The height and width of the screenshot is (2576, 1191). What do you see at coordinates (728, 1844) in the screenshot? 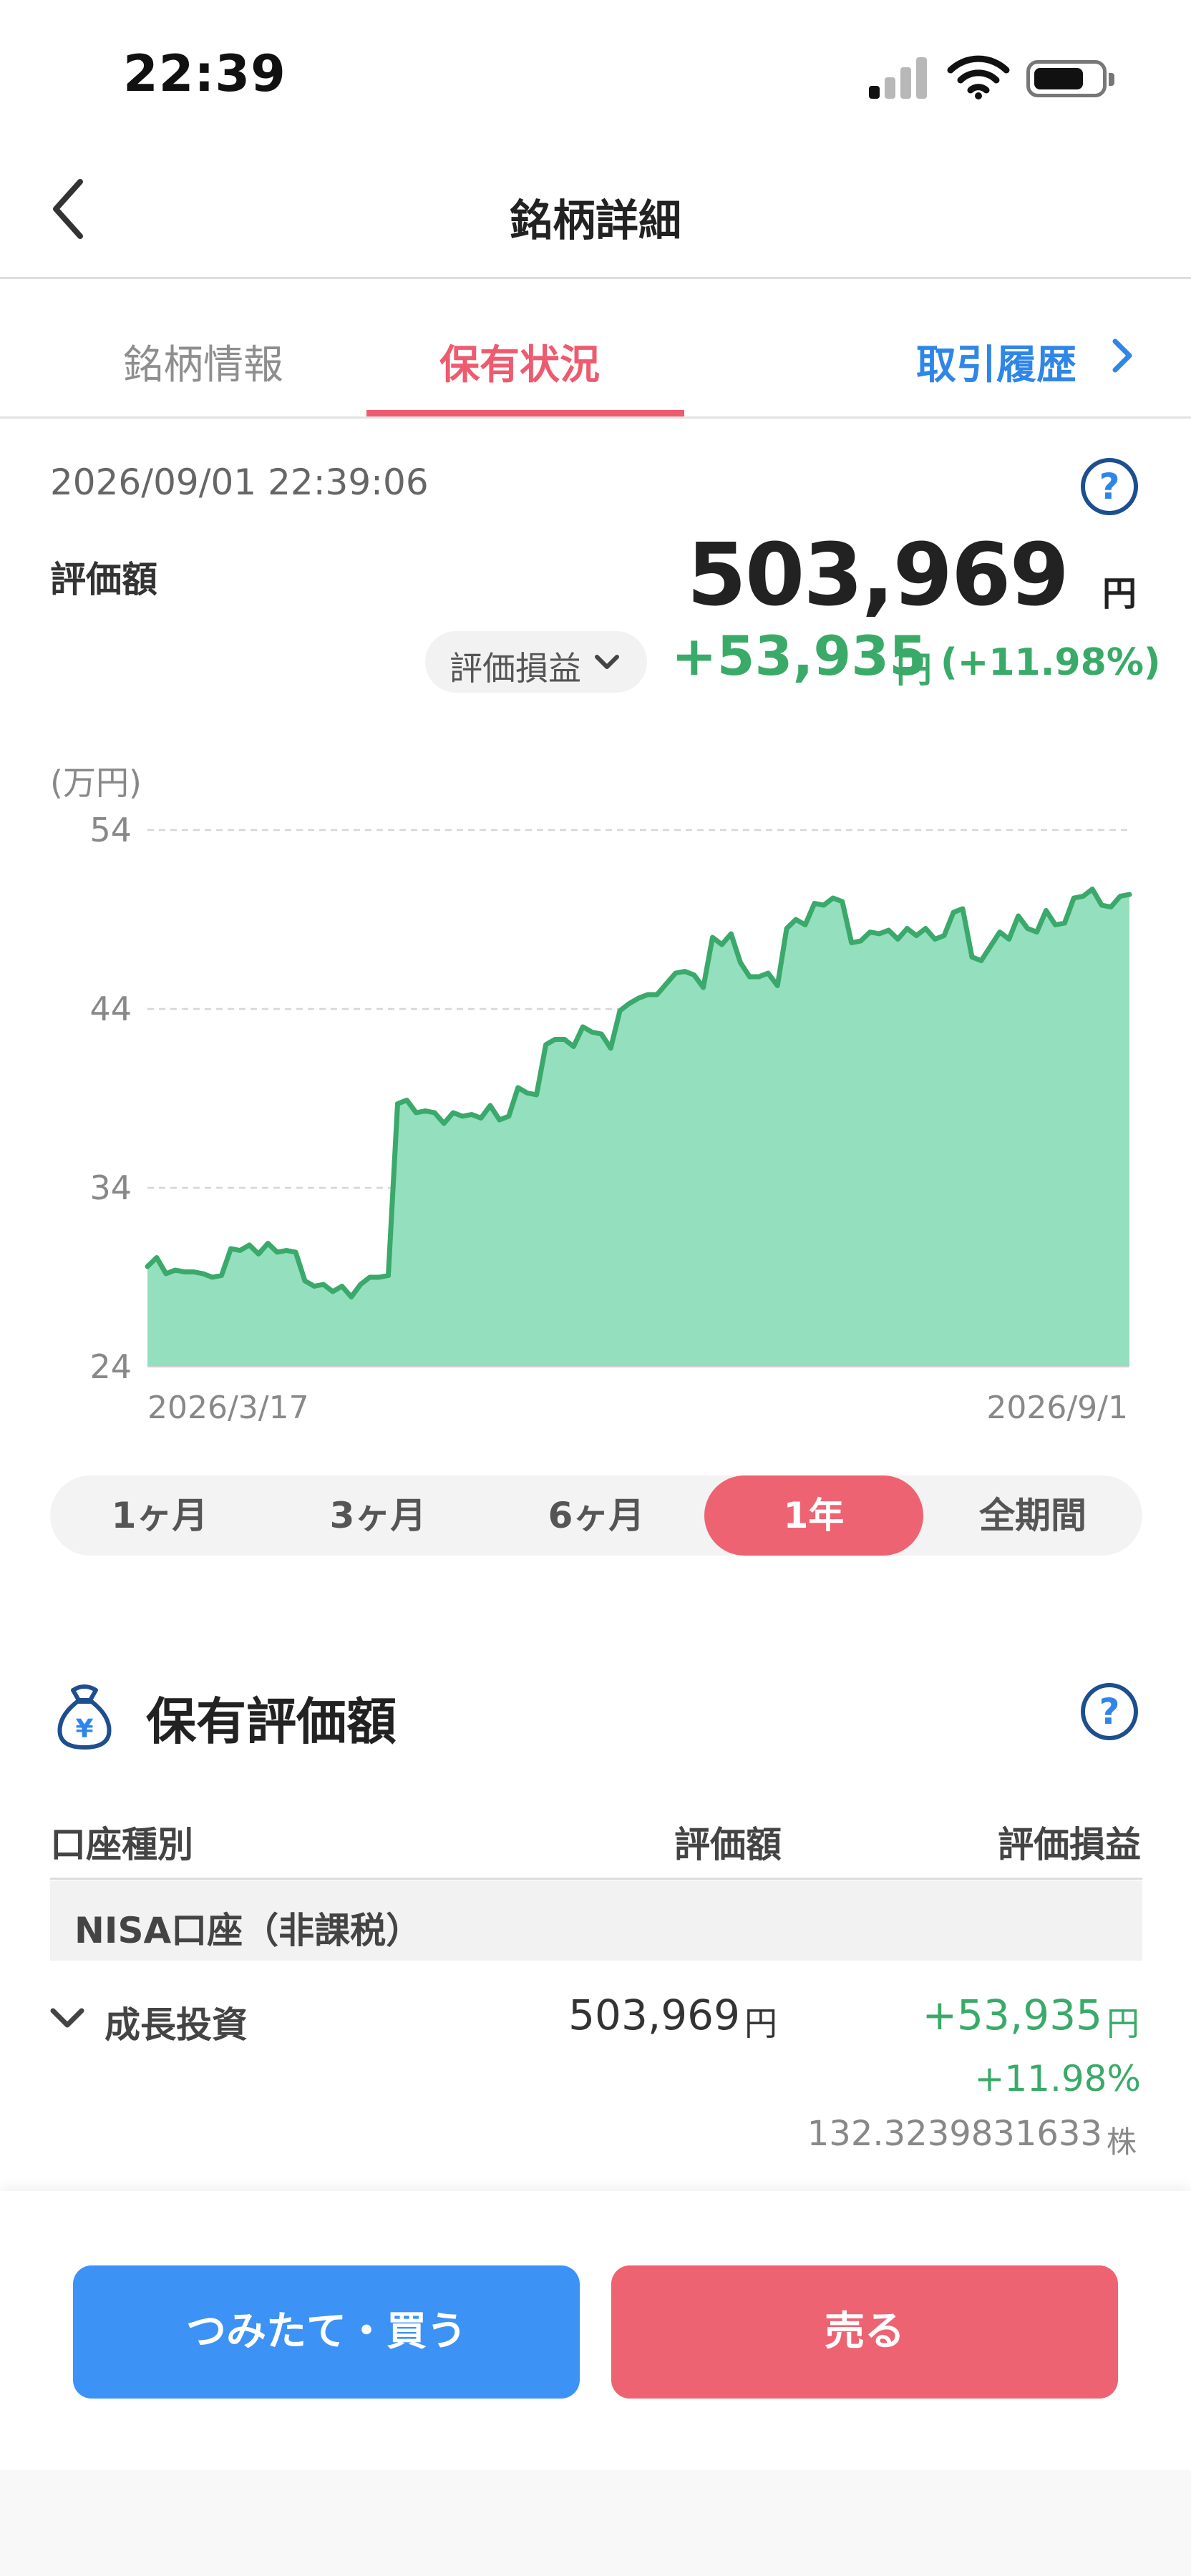
I see `column-header-valuation: 評価額` at bounding box center [728, 1844].